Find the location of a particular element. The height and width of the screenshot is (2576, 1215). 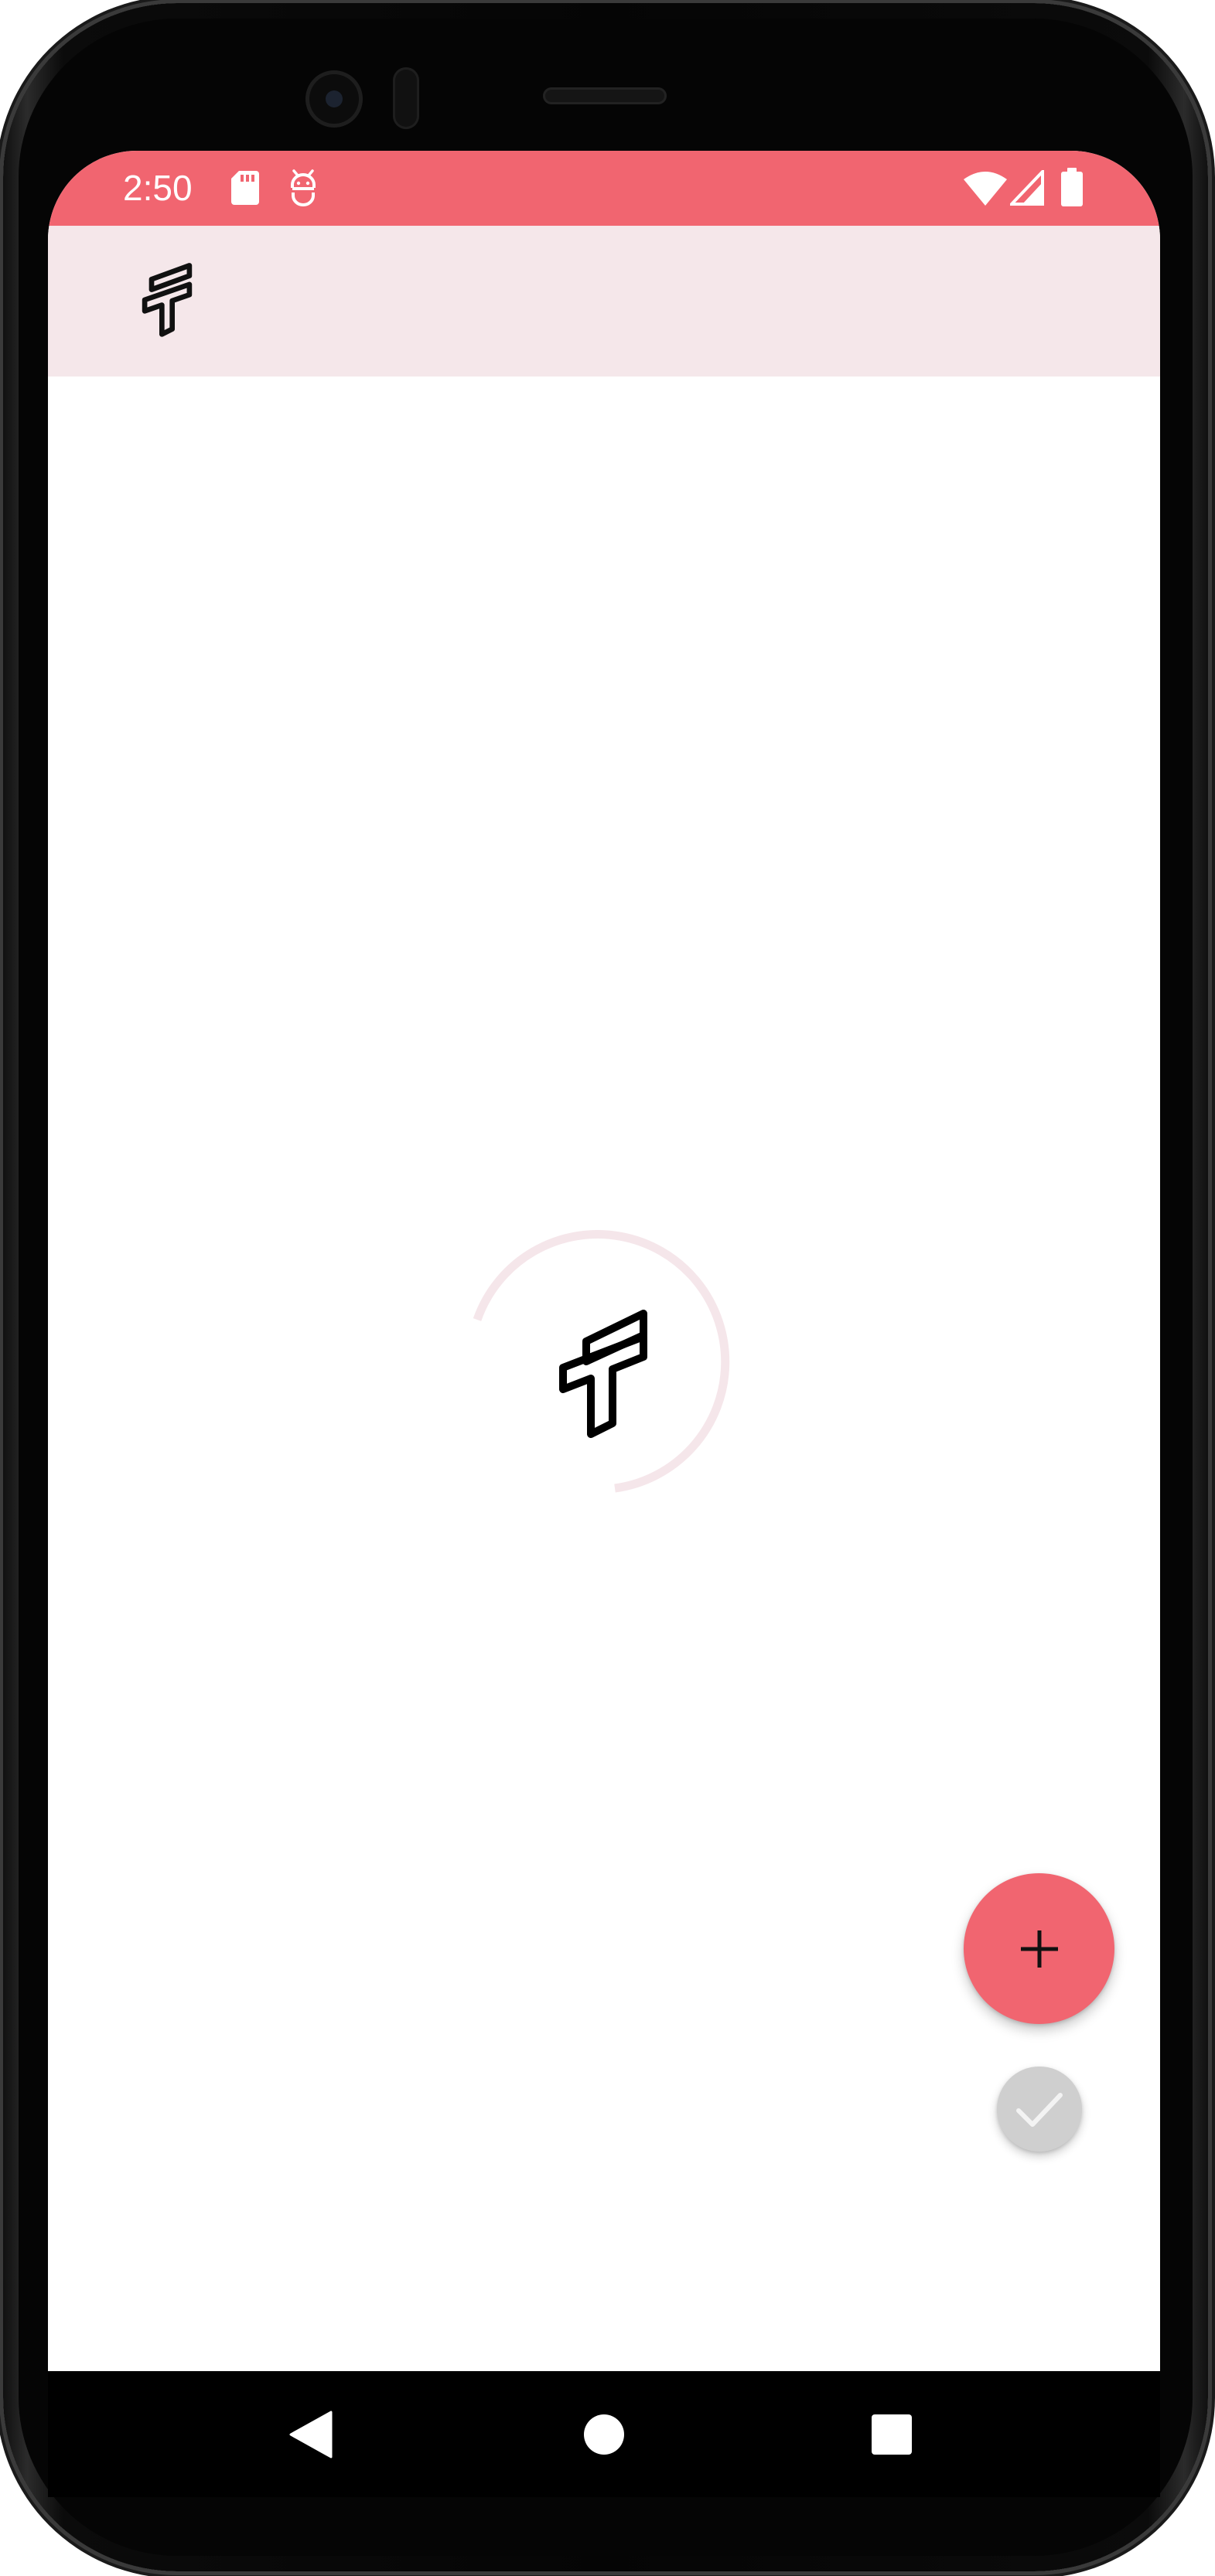

plus-icon is located at coordinates (1039, 1949).